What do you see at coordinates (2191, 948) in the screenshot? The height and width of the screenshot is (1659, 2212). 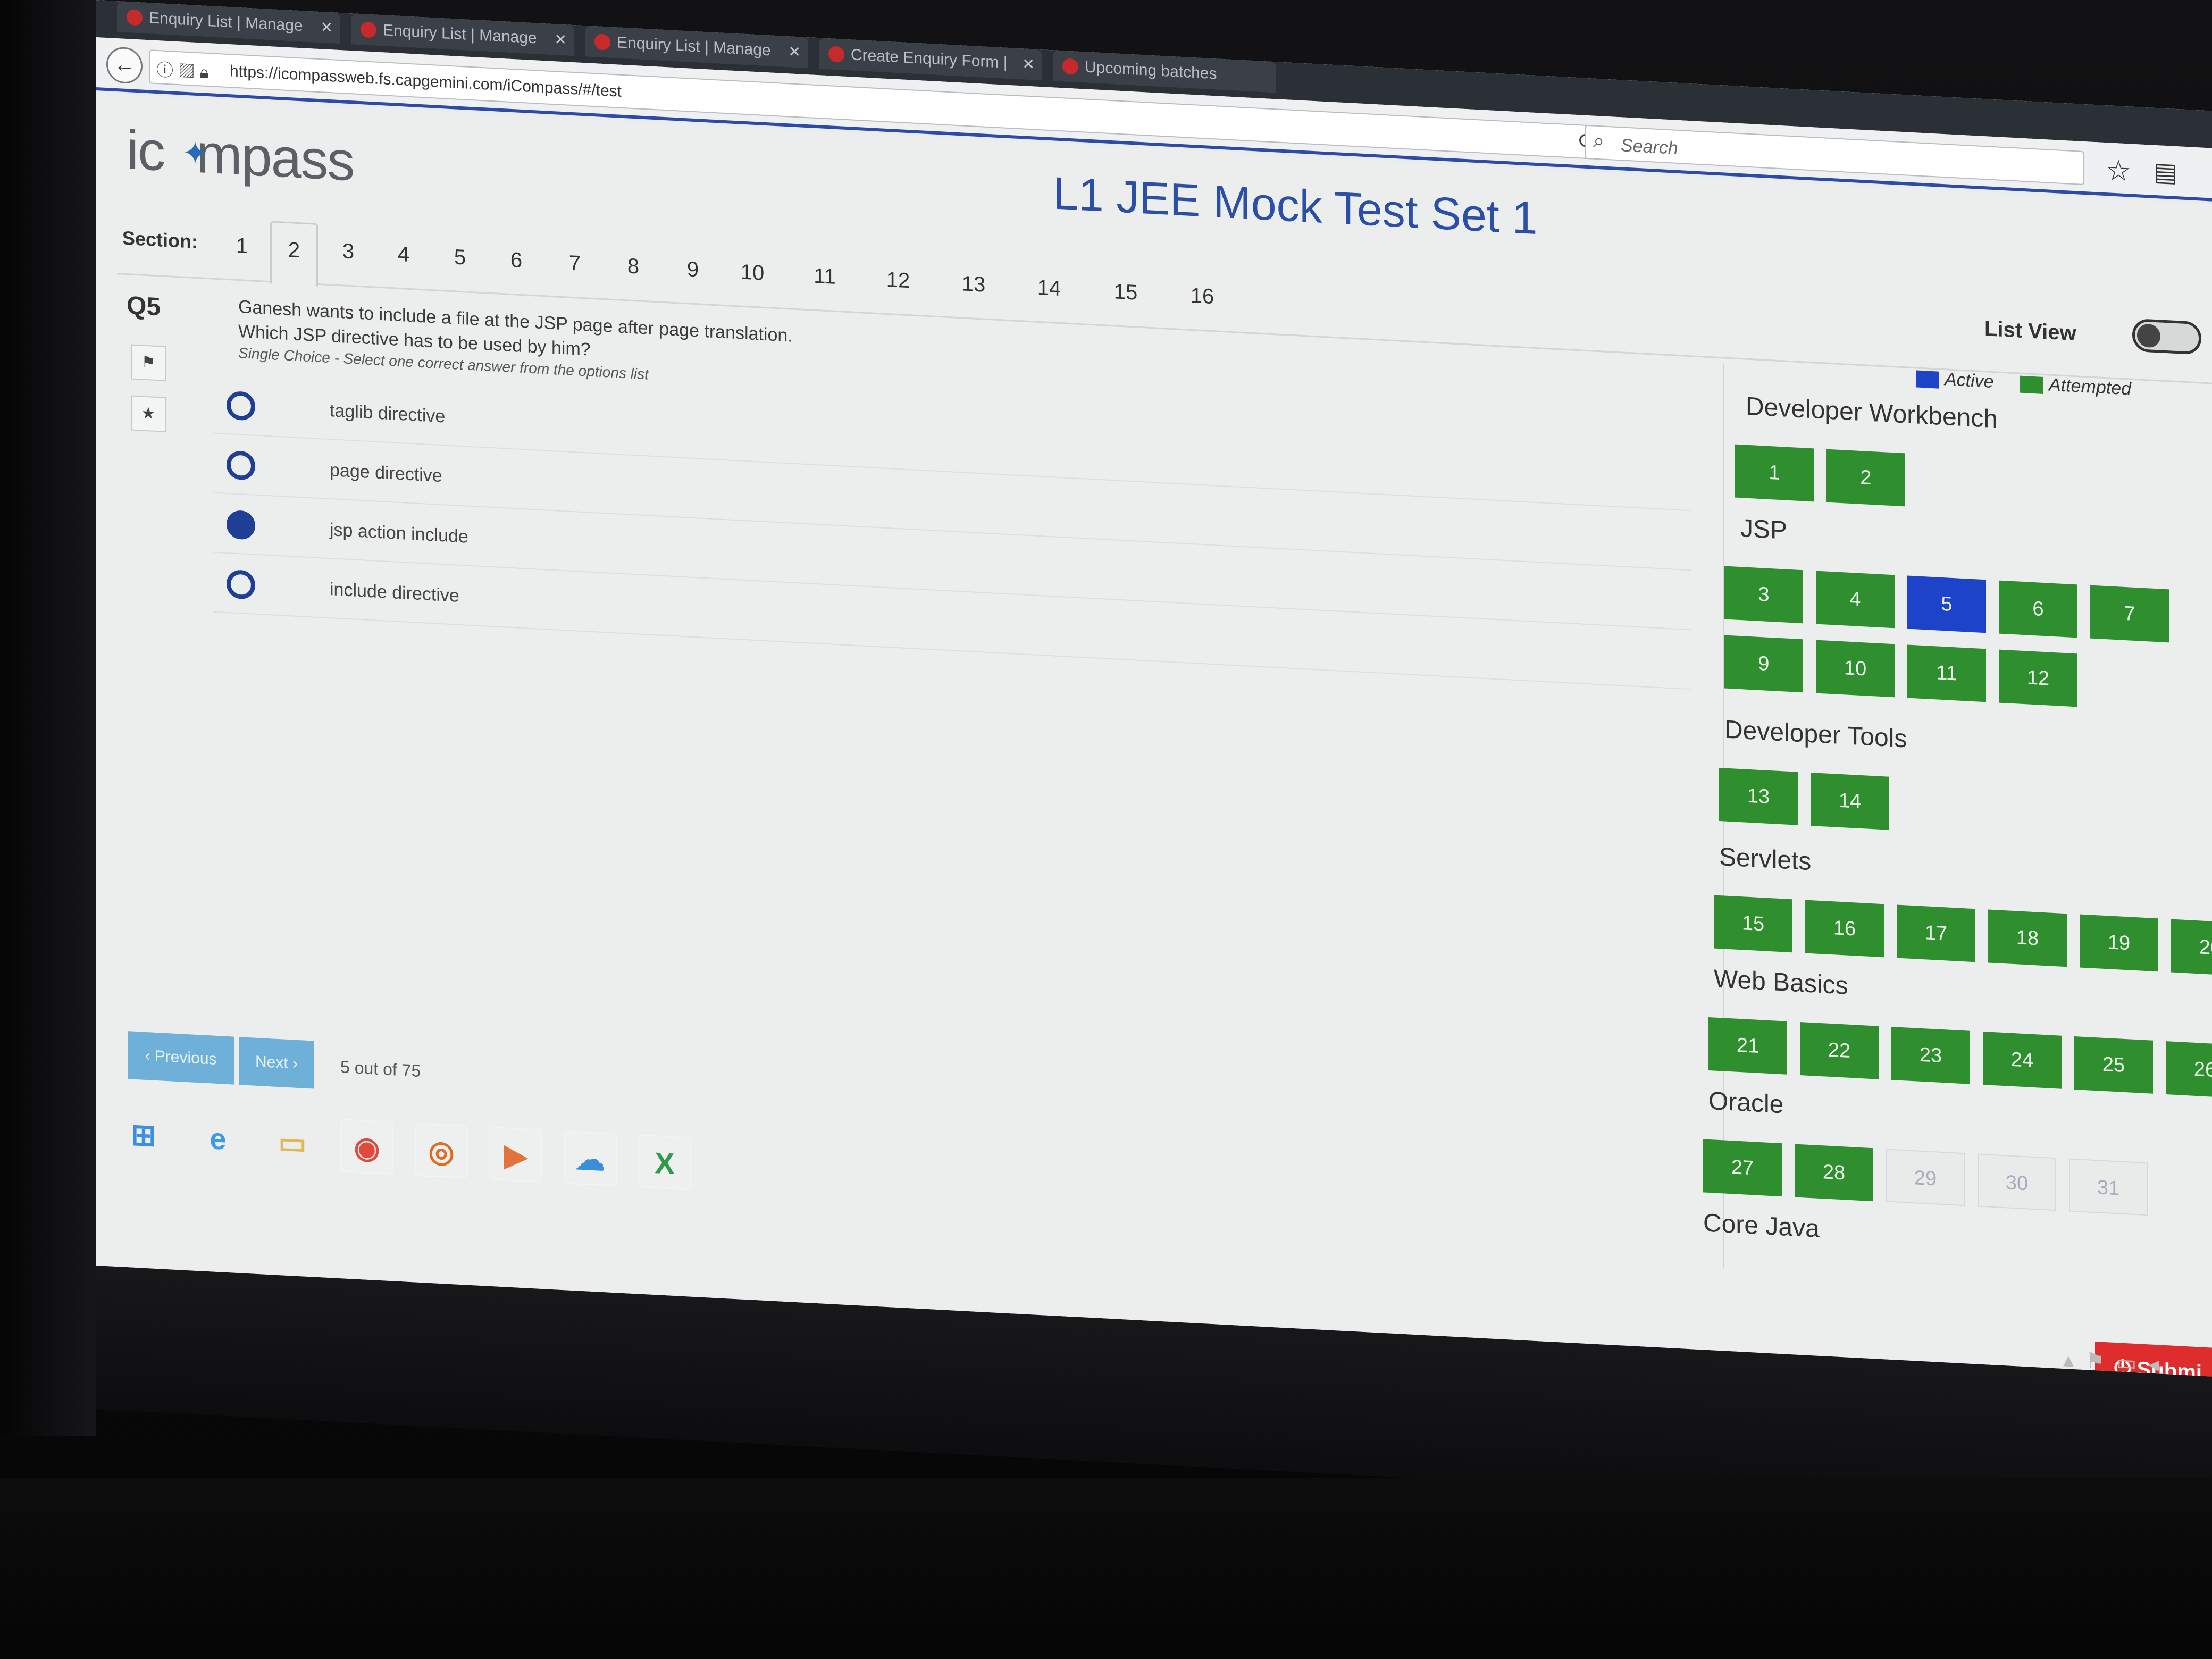 I see `question-button-20: 20` at bounding box center [2191, 948].